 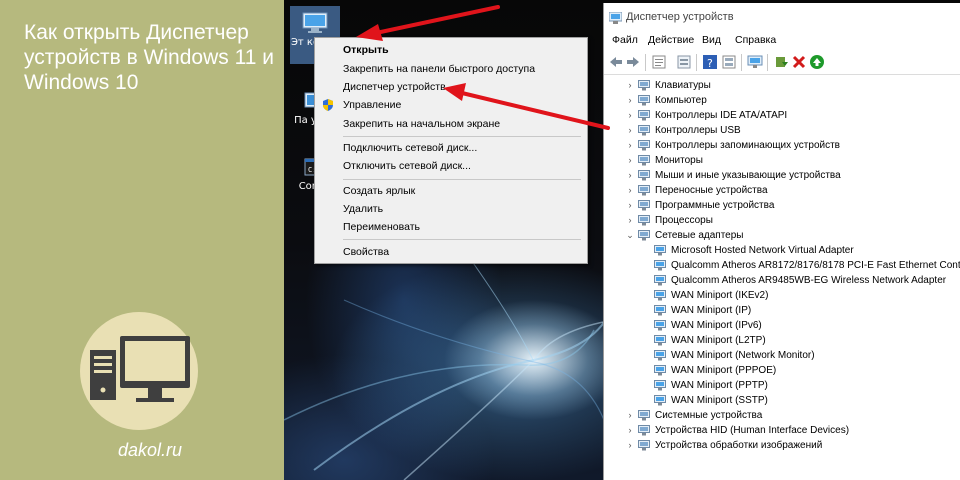 I want to click on back-icon, so click(x=616, y=62).